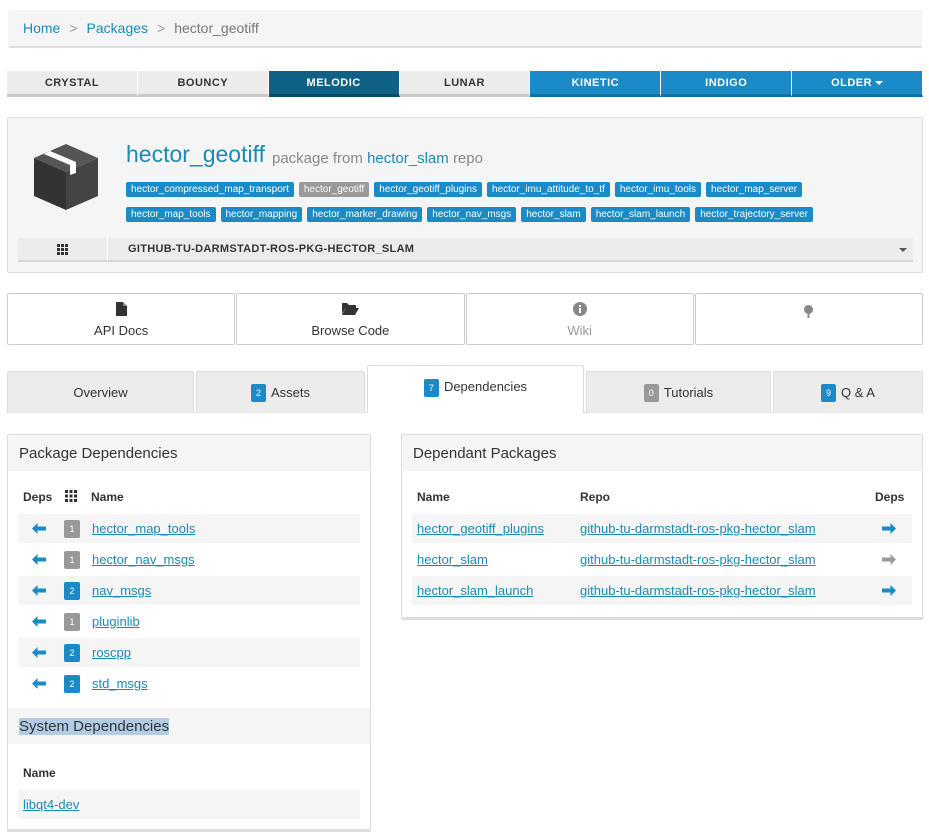 The height and width of the screenshot is (840, 929). What do you see at coordinates (428, 189) in the screenshot?
I see `package-tag: hector_geotiff_plugins` at bounding box center [428, 189].